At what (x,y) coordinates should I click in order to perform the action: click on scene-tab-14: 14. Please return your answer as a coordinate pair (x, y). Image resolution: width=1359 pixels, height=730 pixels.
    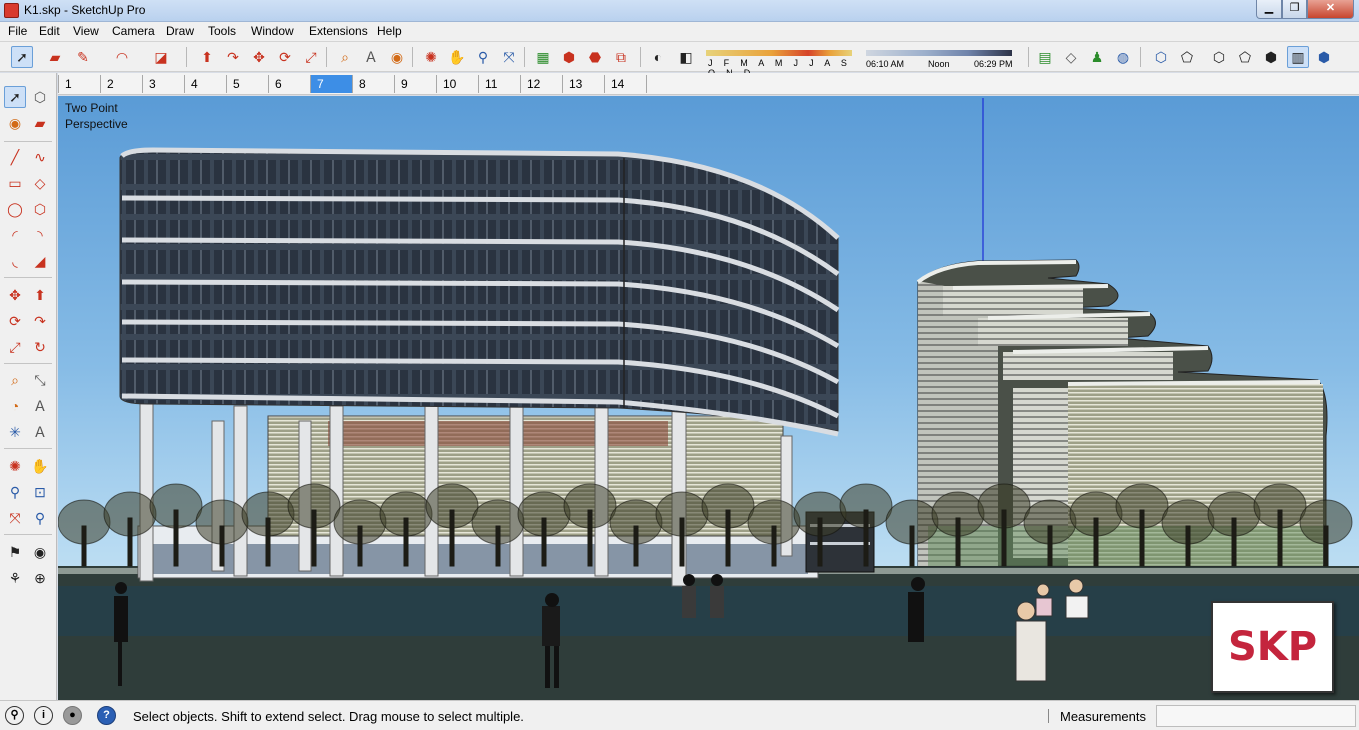
    Looking at the image, I should click on (625, 84).